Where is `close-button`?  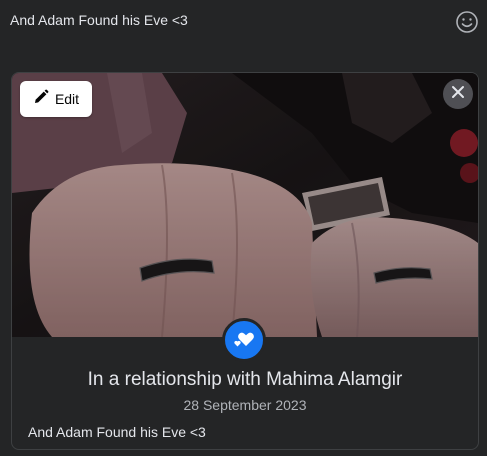
close-button is located at coordinates (458, 94).